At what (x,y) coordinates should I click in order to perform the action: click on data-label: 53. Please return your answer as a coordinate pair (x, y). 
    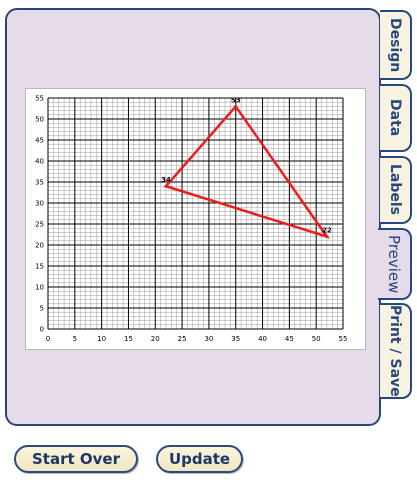
    Looking at the image, I should click on (236, 100).